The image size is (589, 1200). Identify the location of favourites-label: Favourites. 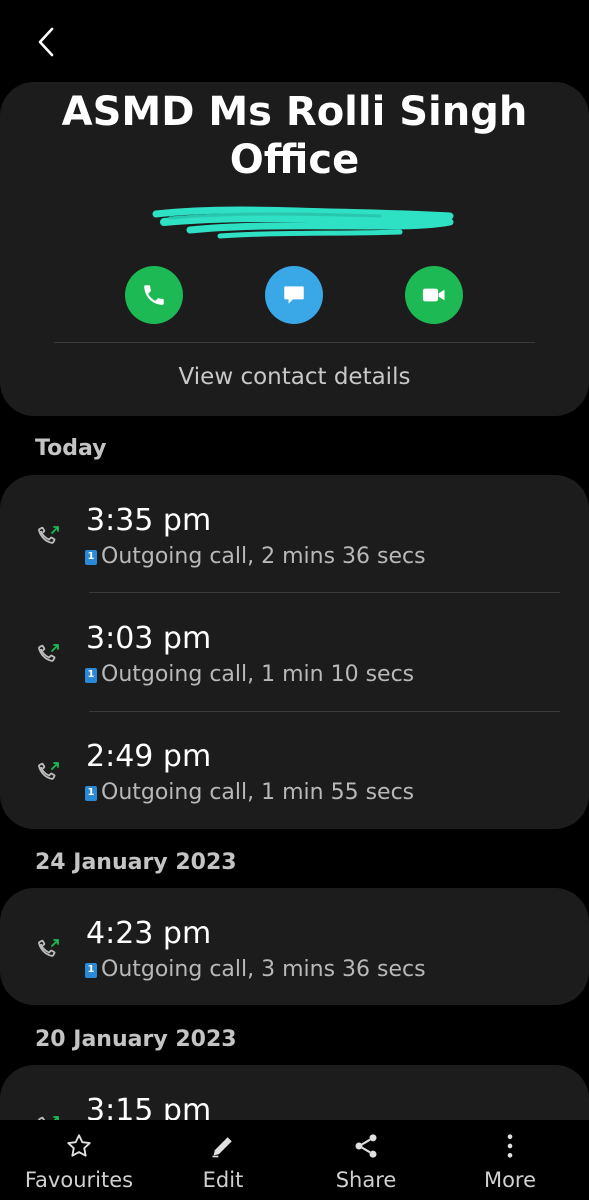
(79, 1180).